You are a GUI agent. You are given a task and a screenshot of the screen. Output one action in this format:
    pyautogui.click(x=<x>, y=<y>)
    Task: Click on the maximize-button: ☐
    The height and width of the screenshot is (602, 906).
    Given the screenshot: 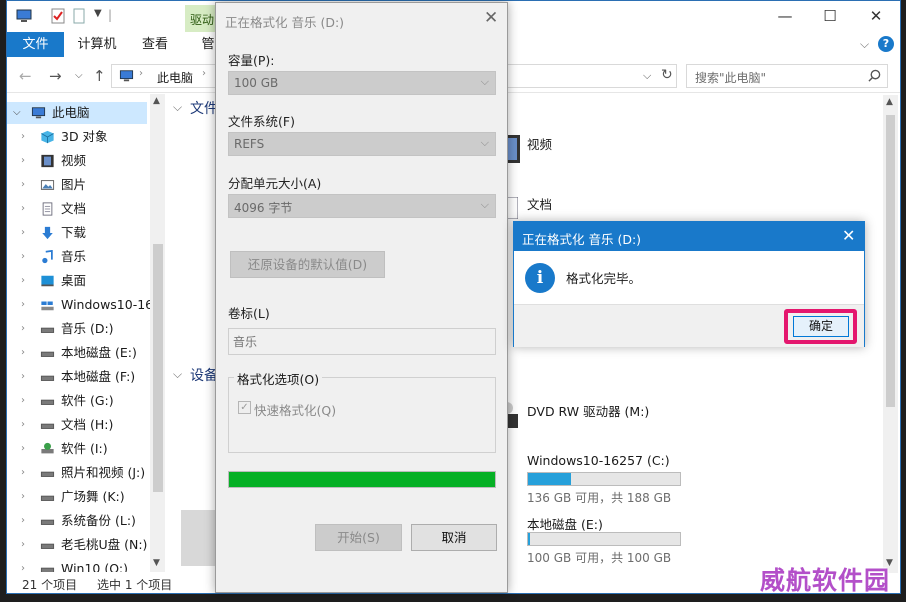 What is the action you would take?
    pyautogui.click(x=830, y=16)
    